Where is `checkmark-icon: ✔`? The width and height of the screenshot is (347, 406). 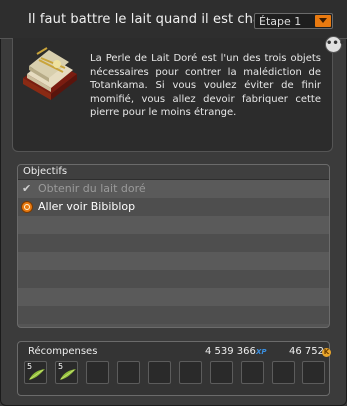
checkmark-icon: ✔ is located at coordinates (27, 188).